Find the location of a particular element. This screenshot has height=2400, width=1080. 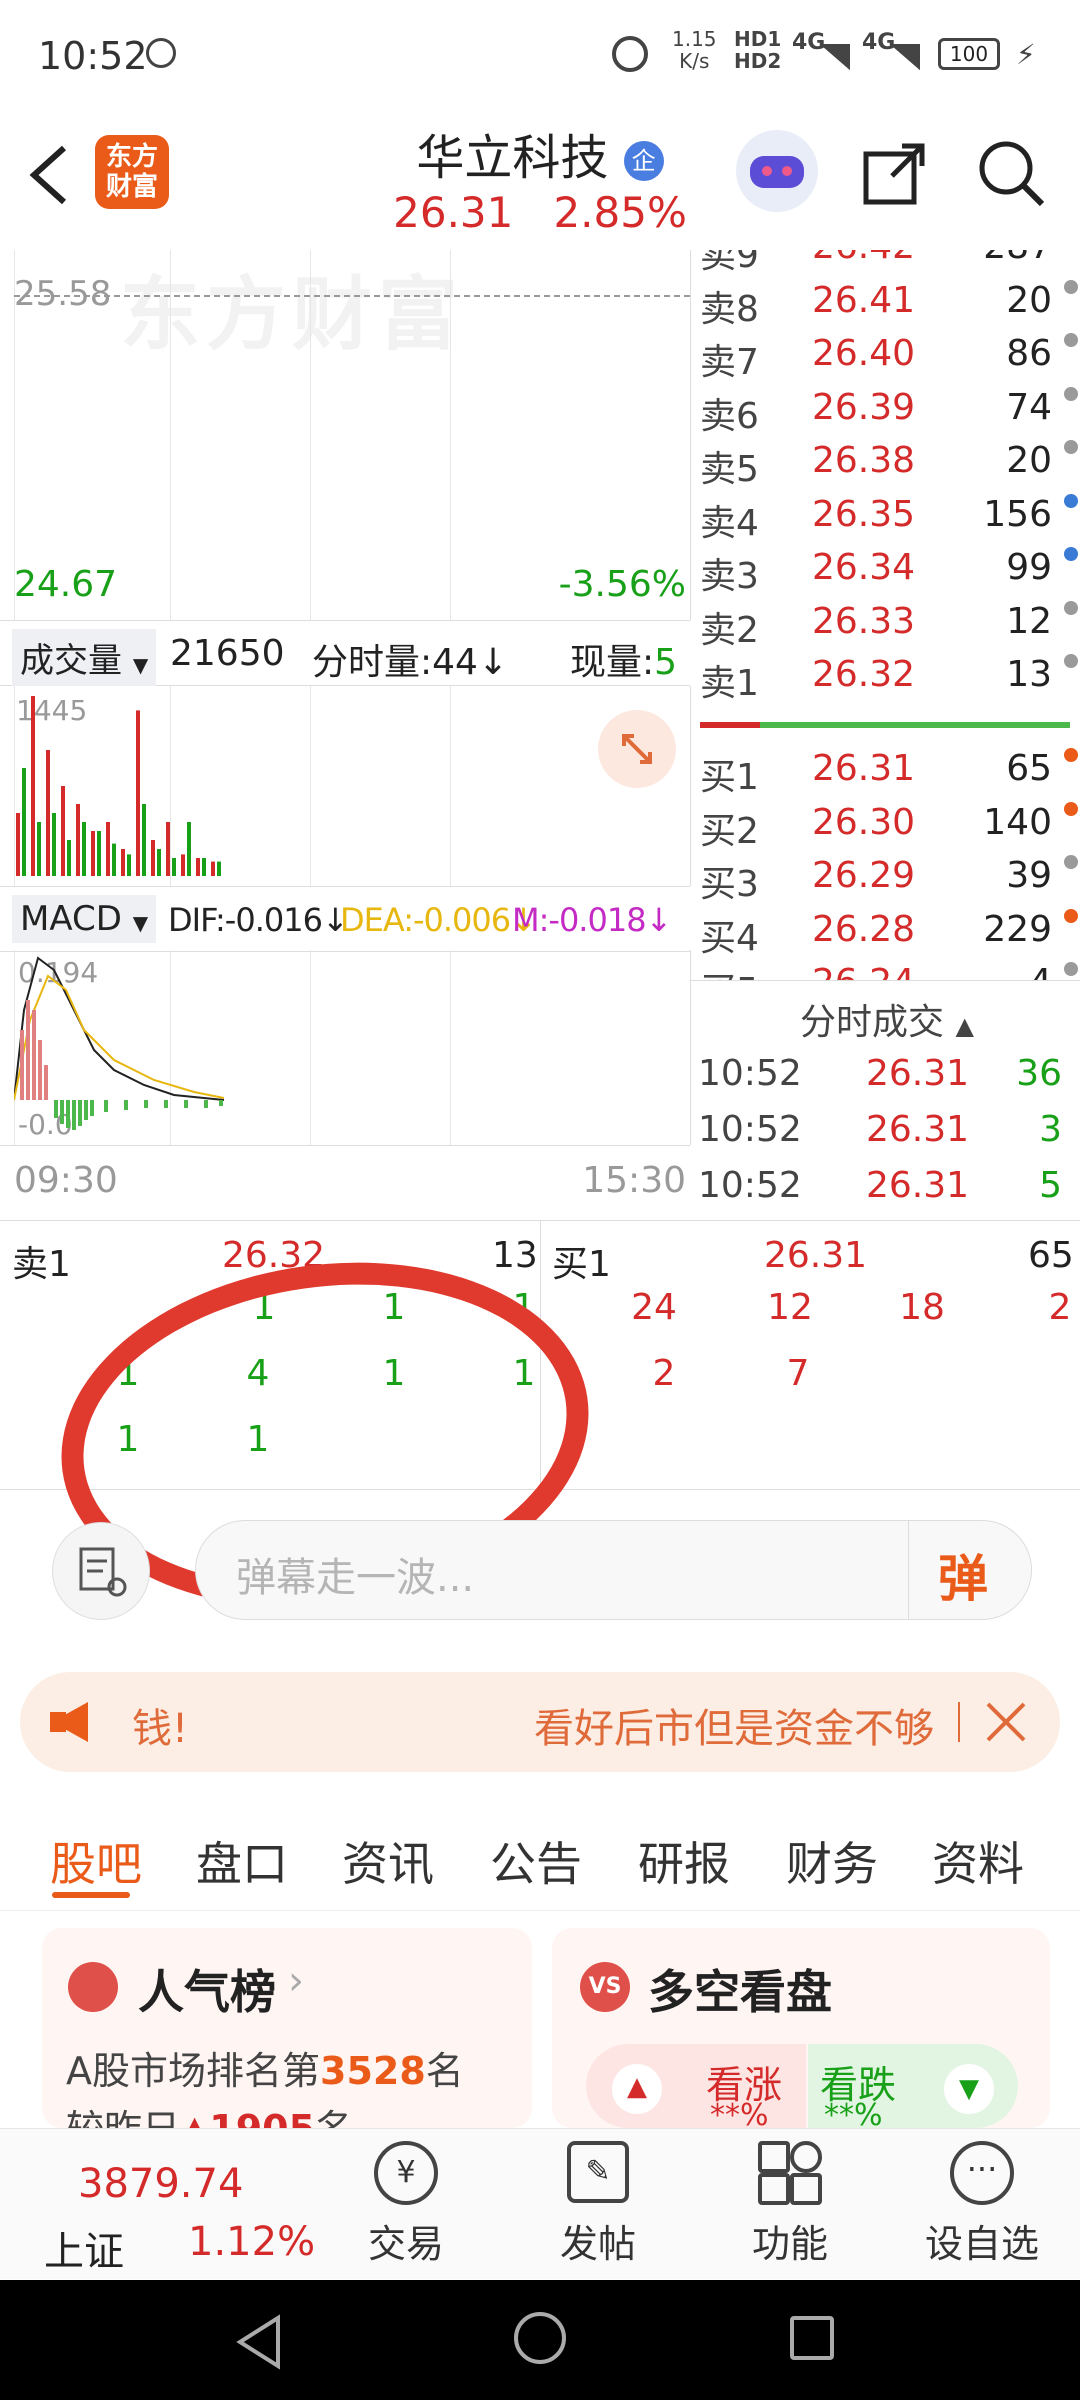

sell-row: 卖8 26.41 20 is located at coordinates (890, 306).